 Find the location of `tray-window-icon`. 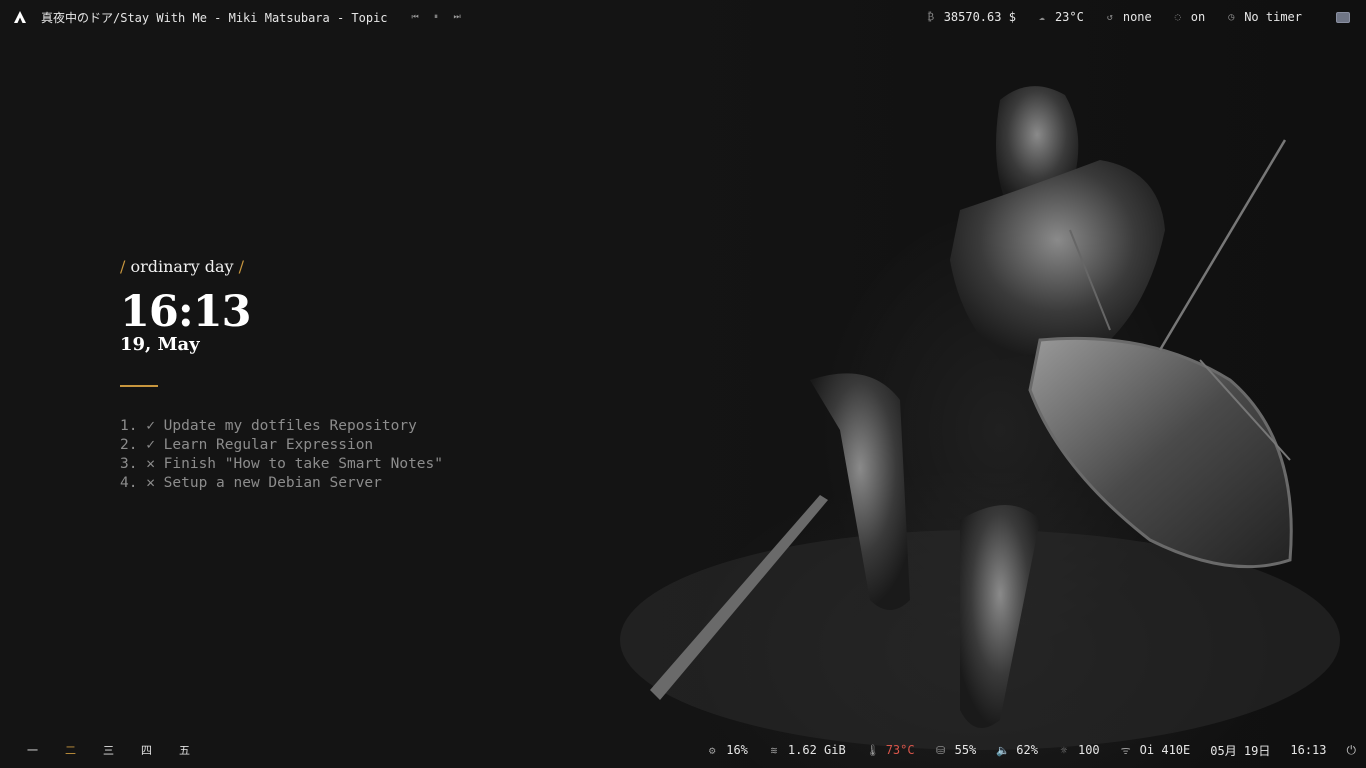

tray-window-icon is located at coordinates (1343, 17).